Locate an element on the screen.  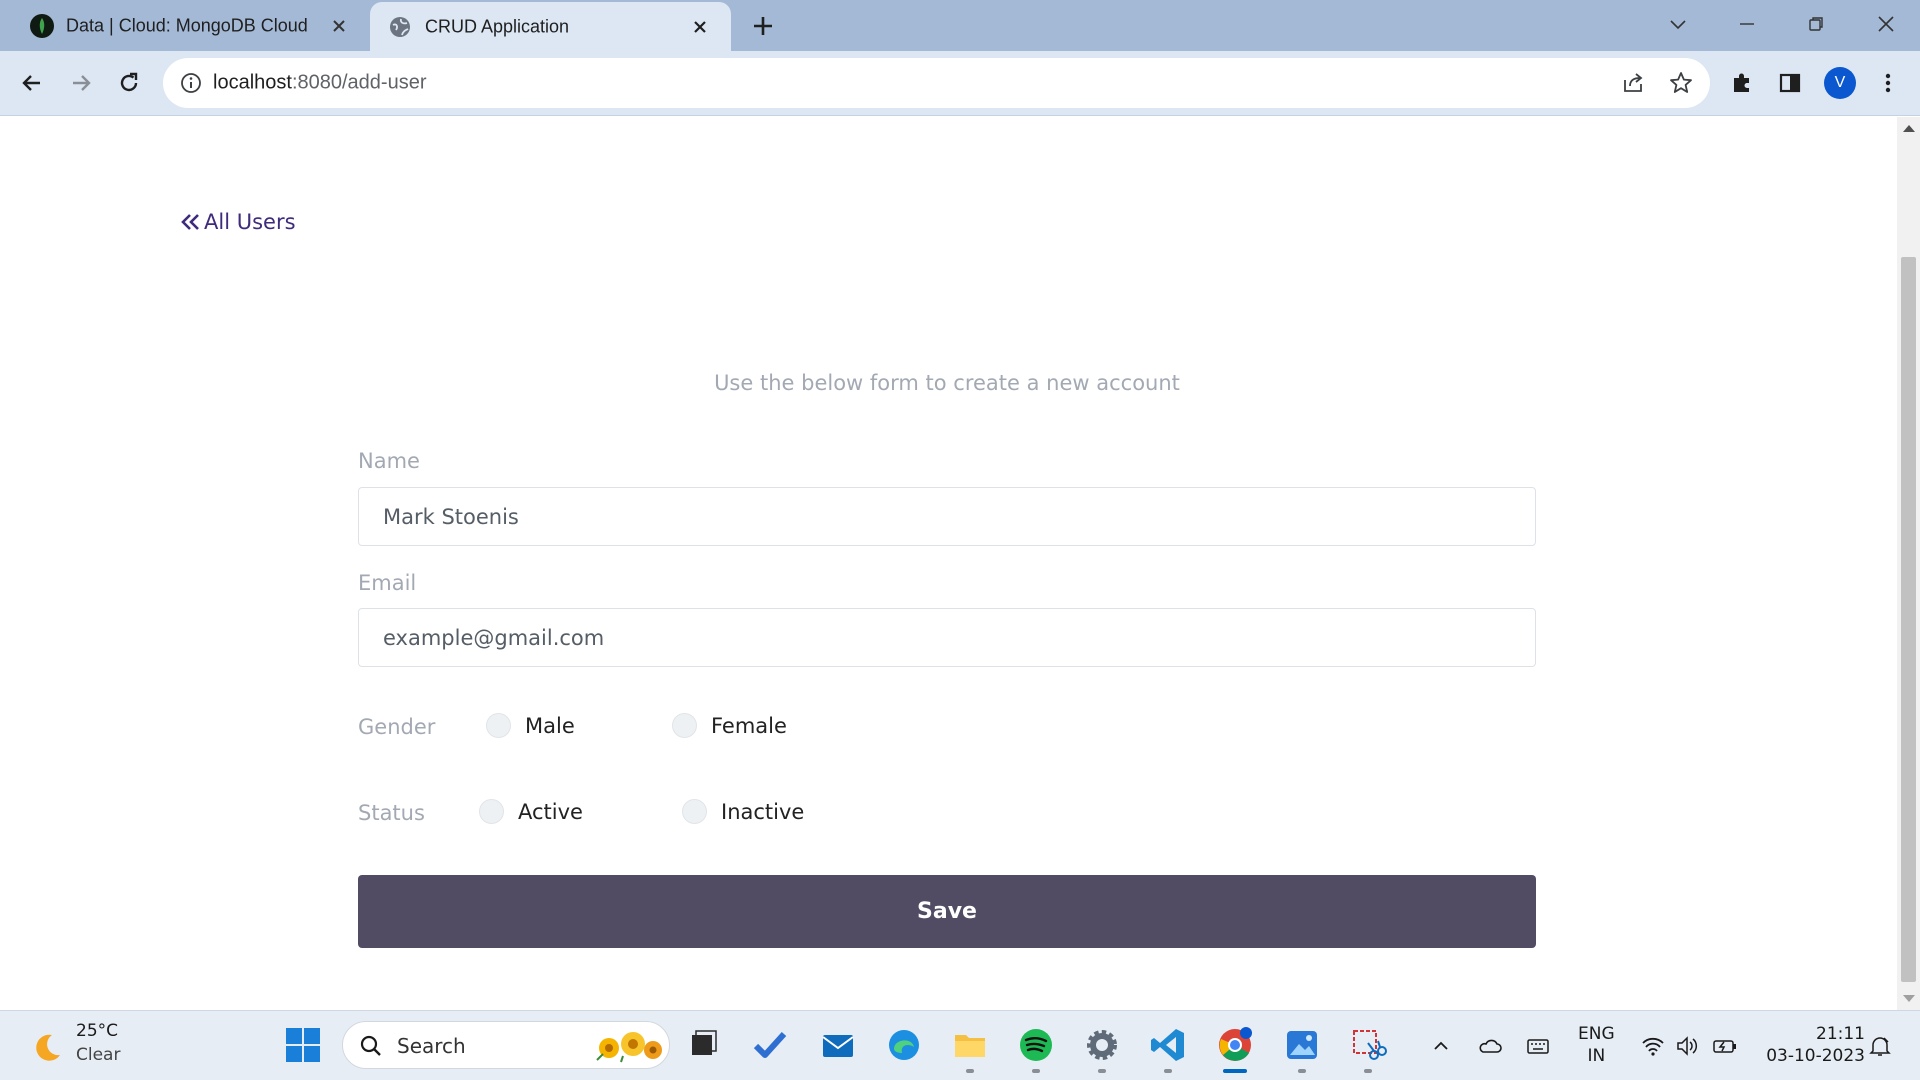
gender-label: Gender is located at coordinates (397, 727).